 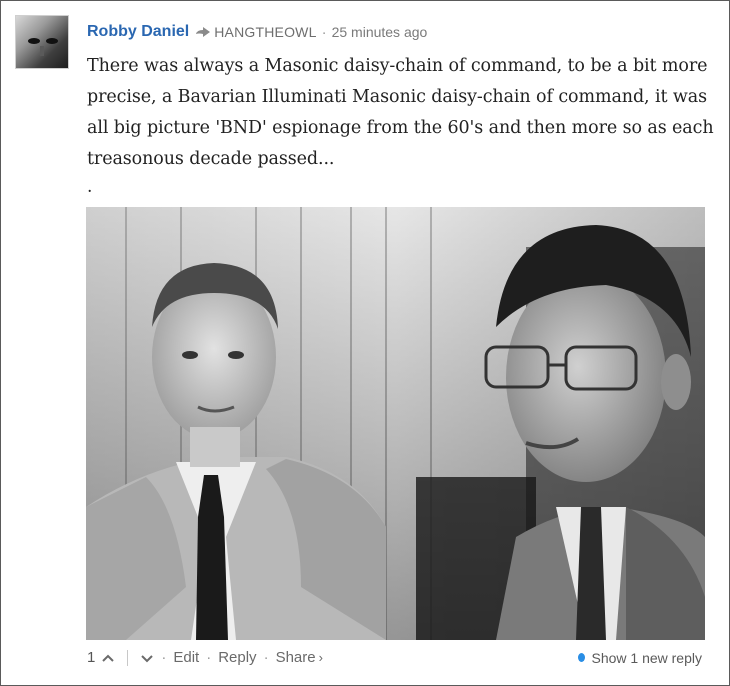 What do you see at coordinates (147, 658) in the screenshot?
I see `chevron-down-icon` at bounding box center [147, 658].